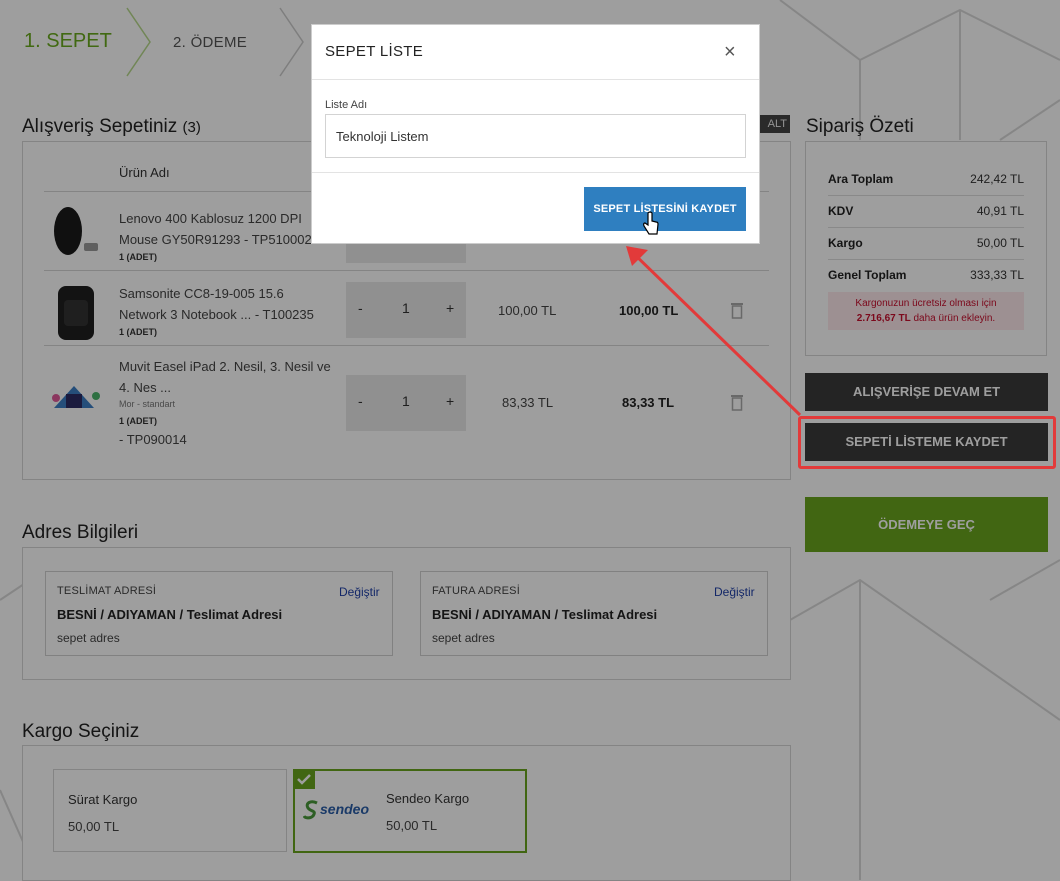 The image size is (1060, 881). I want to click on save-list-button: SEPET LİSTESİNİ KAYDET, so click(665, 209).